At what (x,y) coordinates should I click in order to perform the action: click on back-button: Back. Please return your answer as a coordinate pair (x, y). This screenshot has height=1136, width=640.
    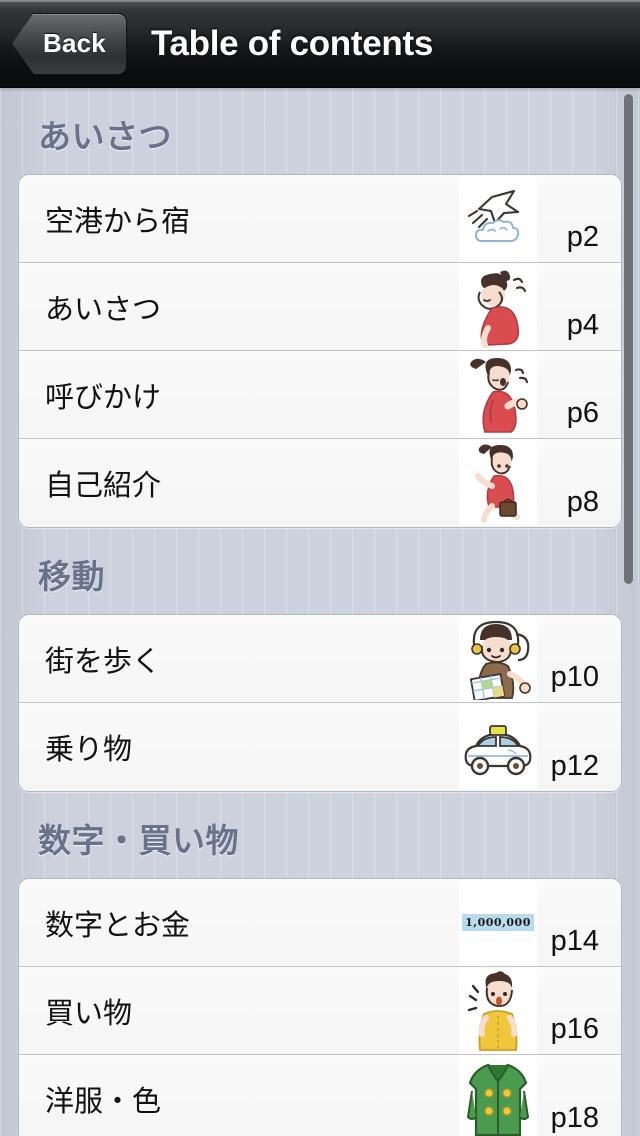
    Looking at the image, I should click on (69, 43).